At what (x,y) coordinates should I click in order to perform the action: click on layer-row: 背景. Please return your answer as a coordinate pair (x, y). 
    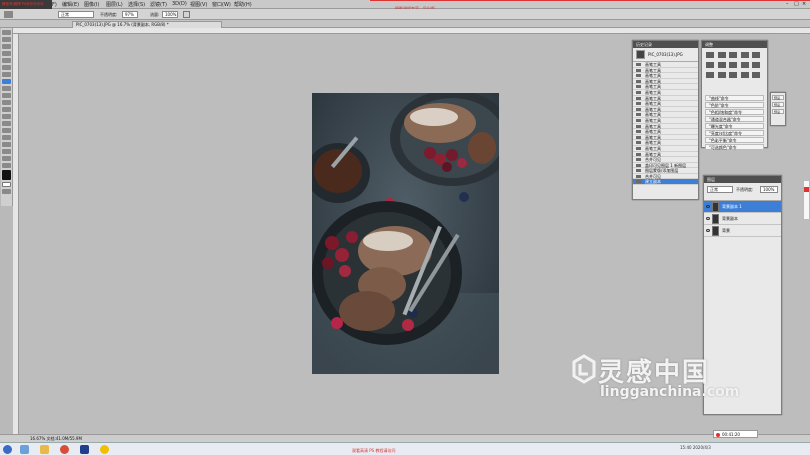
    Looking at the image, I should click on (742, 231).